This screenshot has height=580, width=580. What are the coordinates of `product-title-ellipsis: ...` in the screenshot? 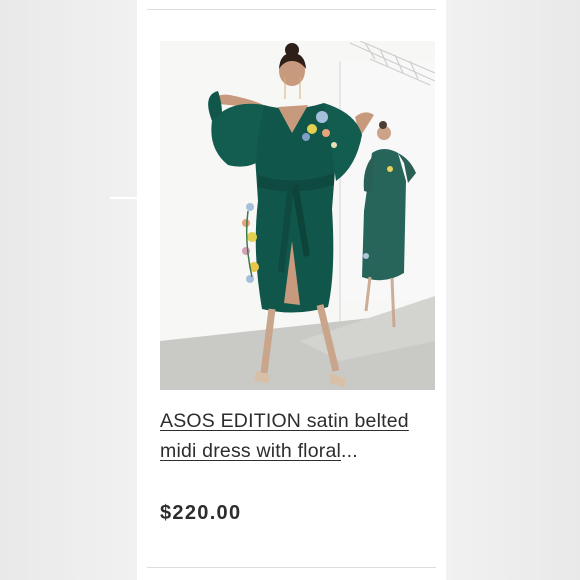 It's located at (349, 451).